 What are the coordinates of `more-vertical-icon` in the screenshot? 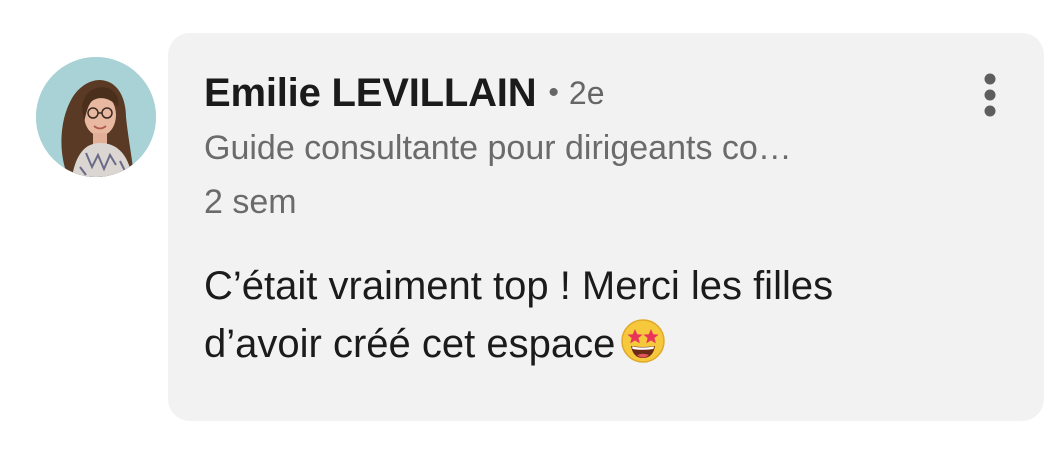 It's located at (990, 95).